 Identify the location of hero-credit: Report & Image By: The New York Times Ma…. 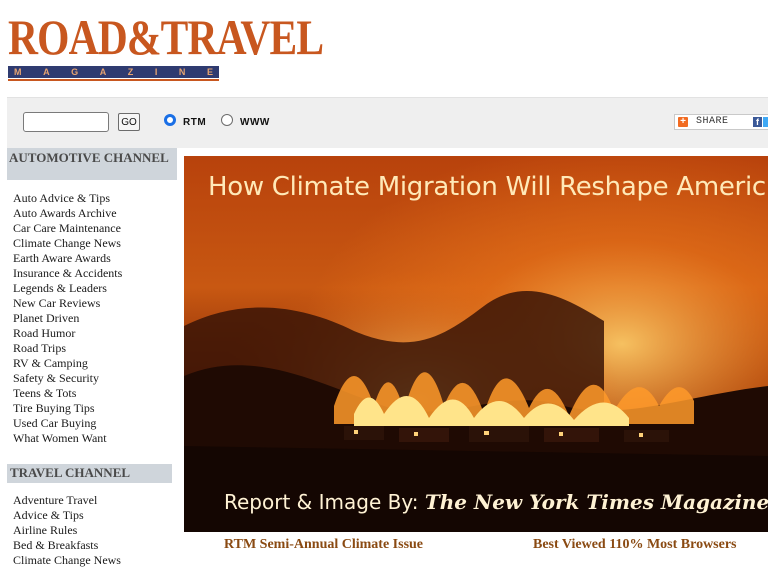
(496, 502).